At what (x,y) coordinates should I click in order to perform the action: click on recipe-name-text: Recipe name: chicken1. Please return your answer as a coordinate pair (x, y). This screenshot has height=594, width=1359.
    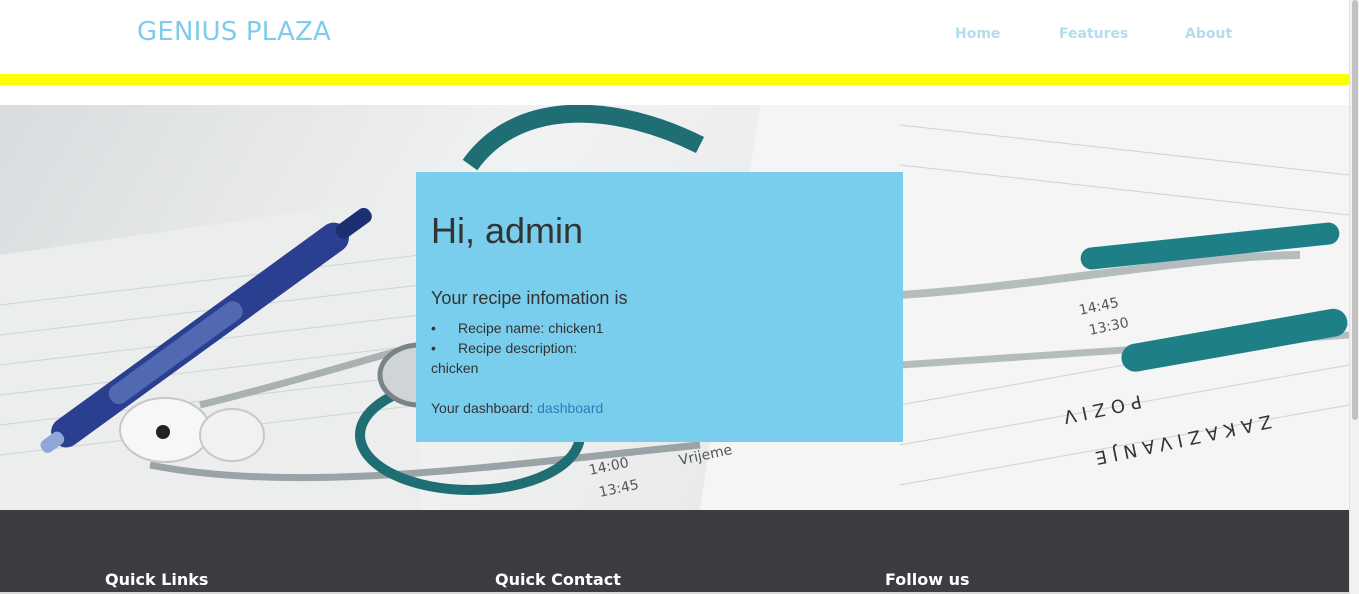
    Looking at the image, I should click on (531, 328).